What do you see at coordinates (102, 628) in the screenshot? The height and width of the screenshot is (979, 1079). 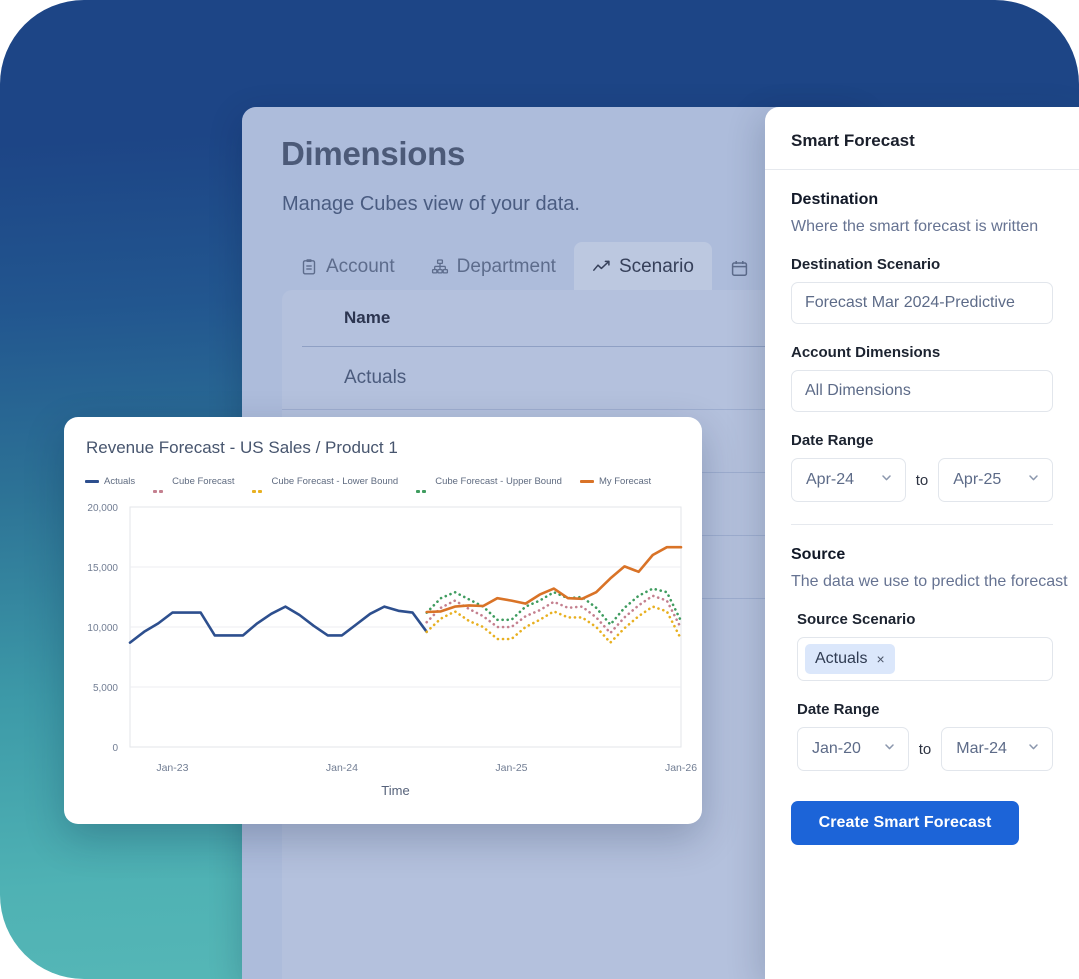 I see `y-tick-label: 10,000` at bounding box center [102, 628].